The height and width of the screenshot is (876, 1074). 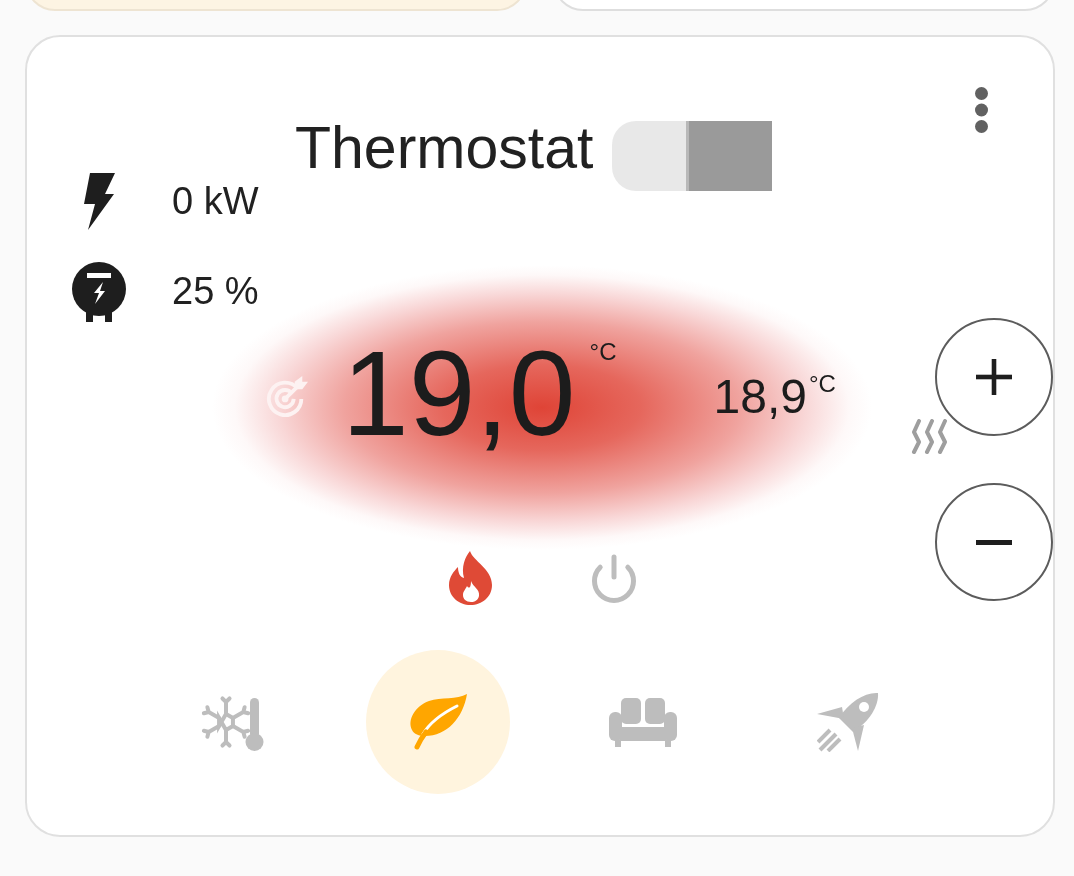 I want to click on rocket-icon, so click(x=847, y=722).